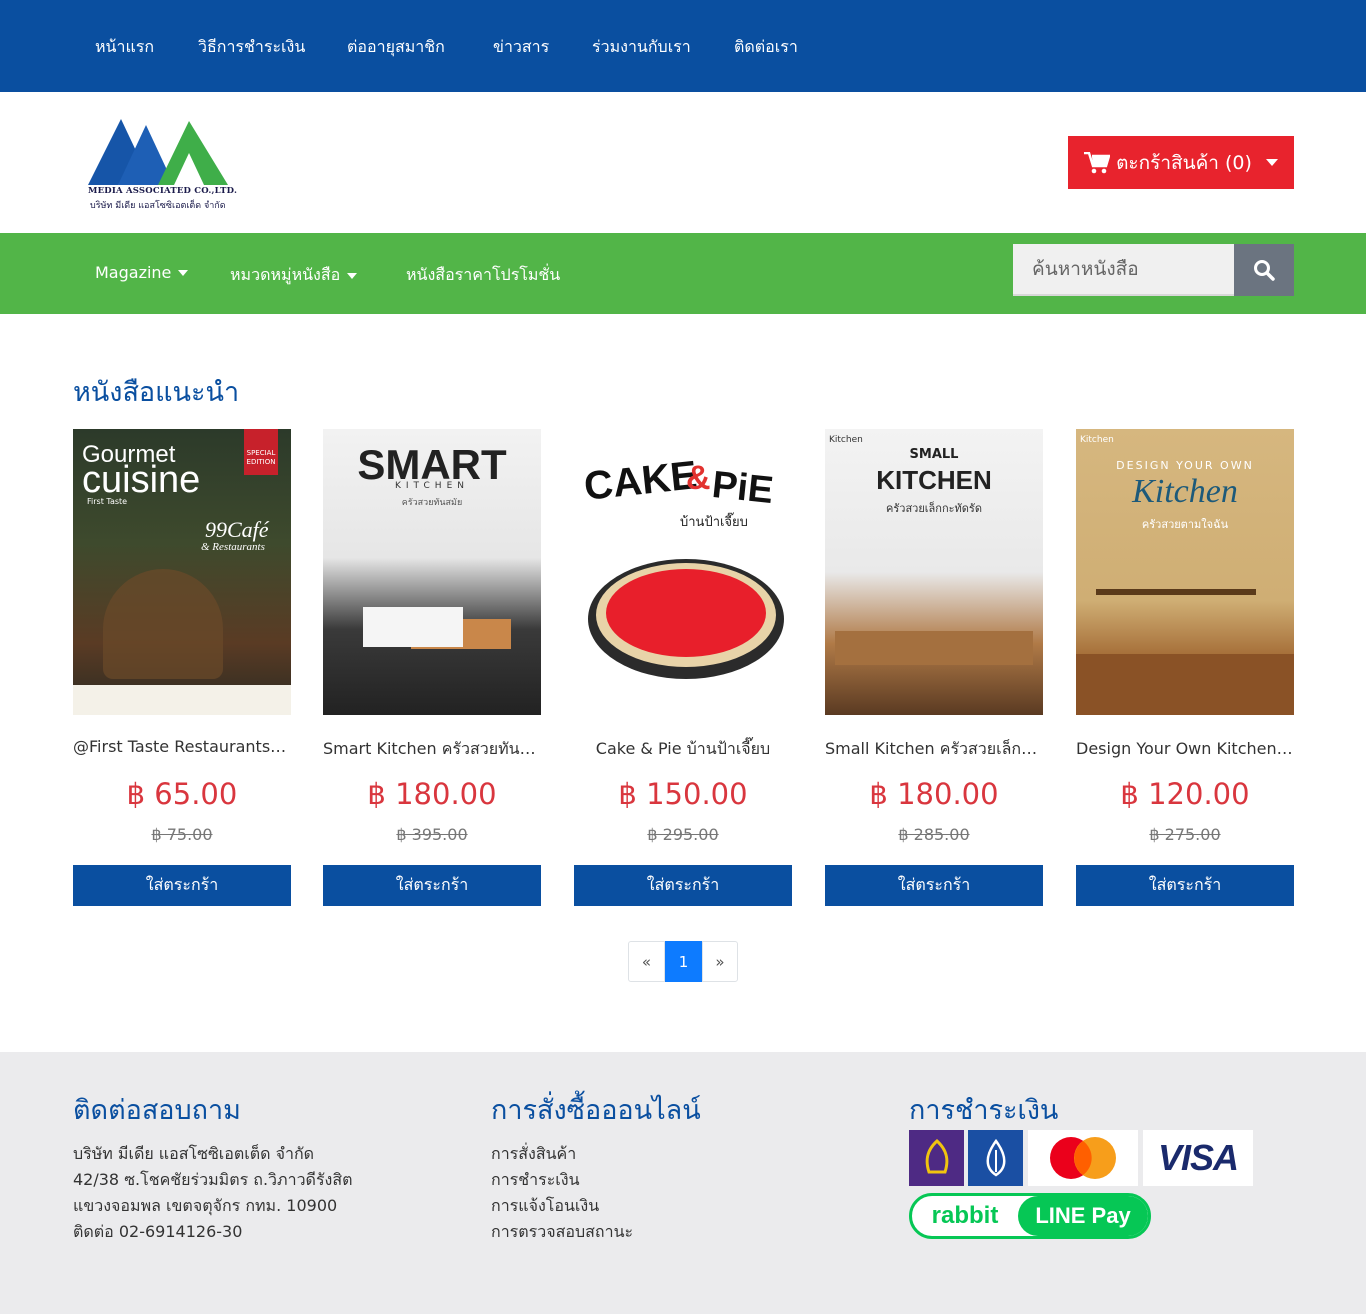  What do you see at coordinates (1184, 162) in the screenshot?
I see `cart-label: ตะกร้าสินค้า (0)` at bounding box center [1184, 162].